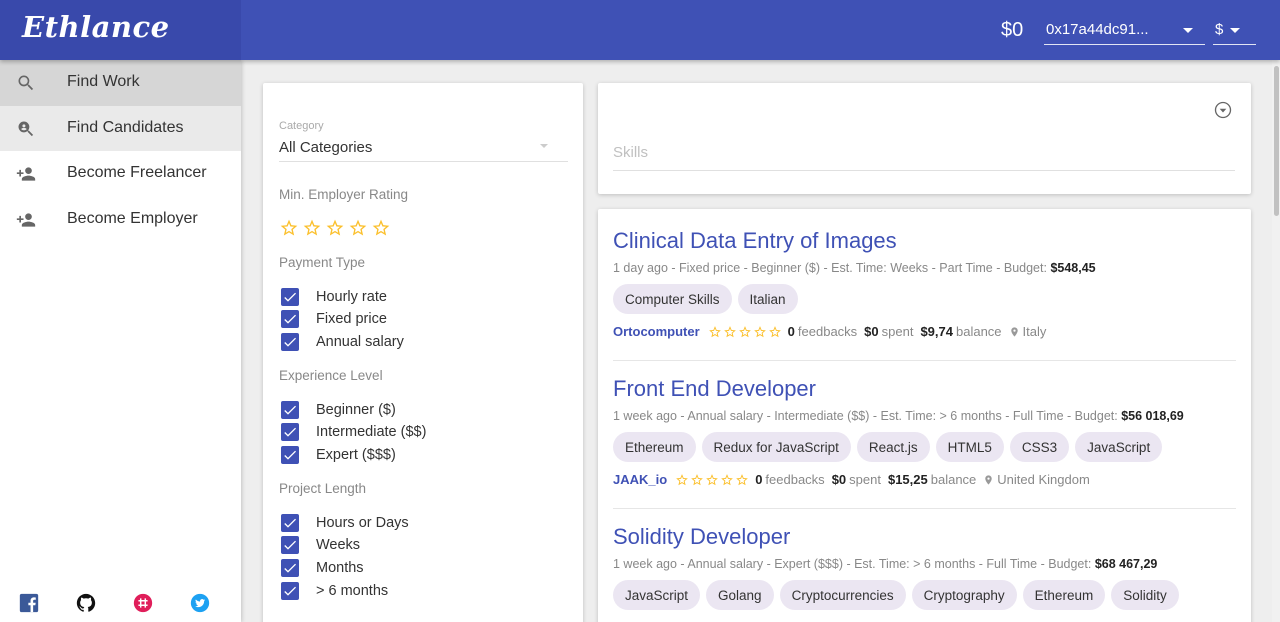  Describe the element at coordinates (964, 595) in the screenshot. I see `skill-chip: Cryptography` at that location.